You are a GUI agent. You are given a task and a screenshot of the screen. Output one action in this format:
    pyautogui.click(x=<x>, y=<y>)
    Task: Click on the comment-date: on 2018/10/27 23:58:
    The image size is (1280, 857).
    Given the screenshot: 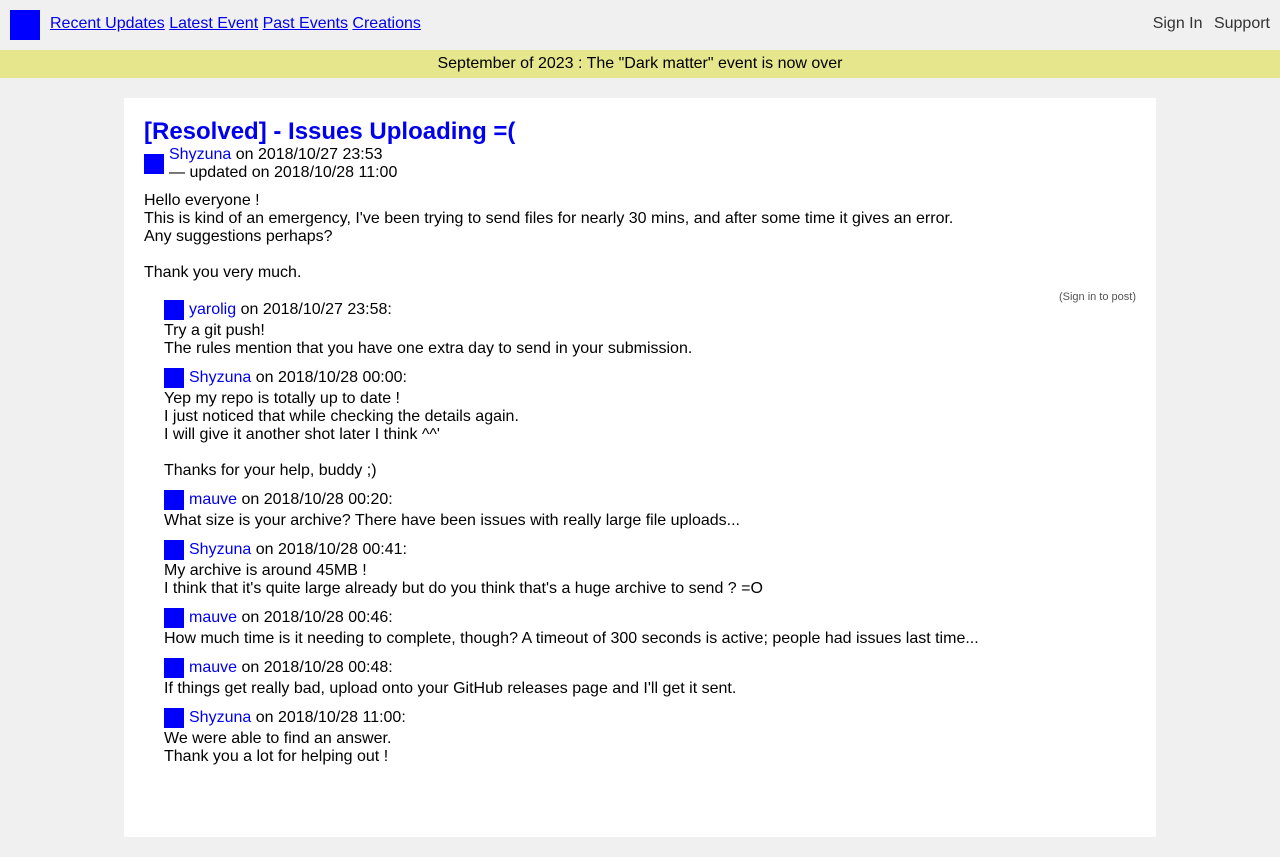 What is the action you would take?
    pyautogui.click(x=314, y=309)
    